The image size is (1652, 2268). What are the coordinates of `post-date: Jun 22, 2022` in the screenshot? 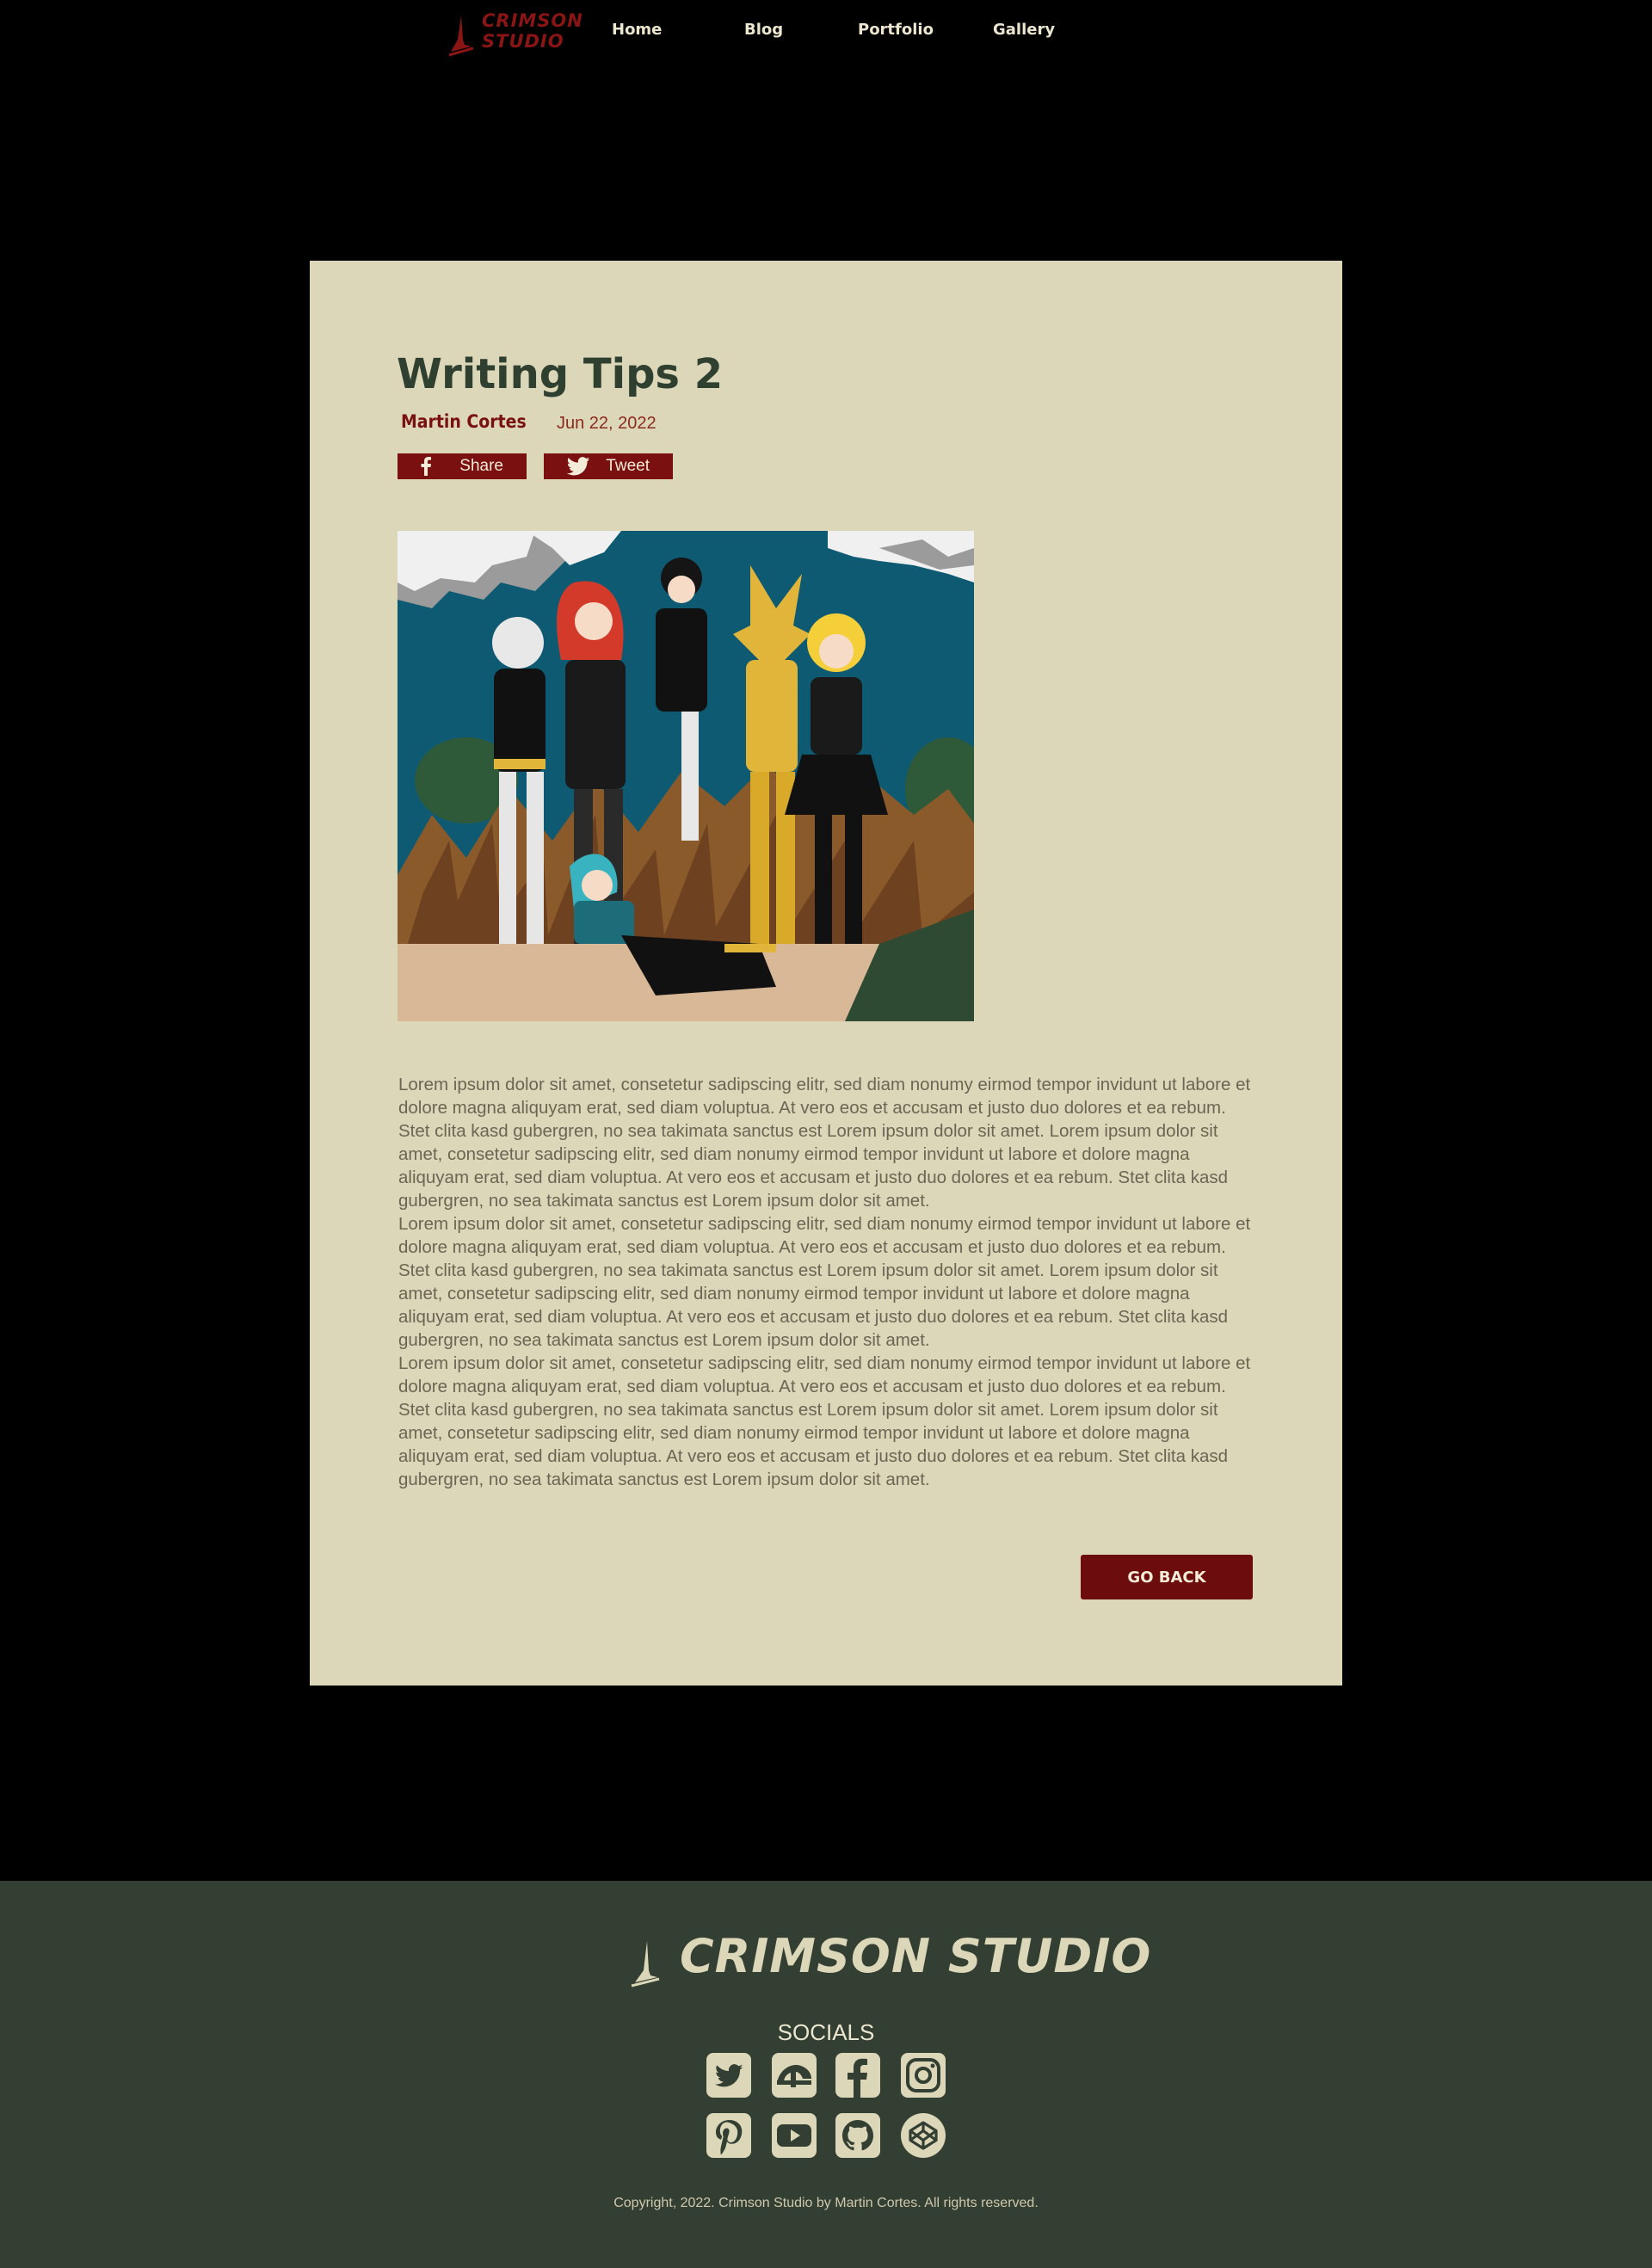 It's located at (606, 423).